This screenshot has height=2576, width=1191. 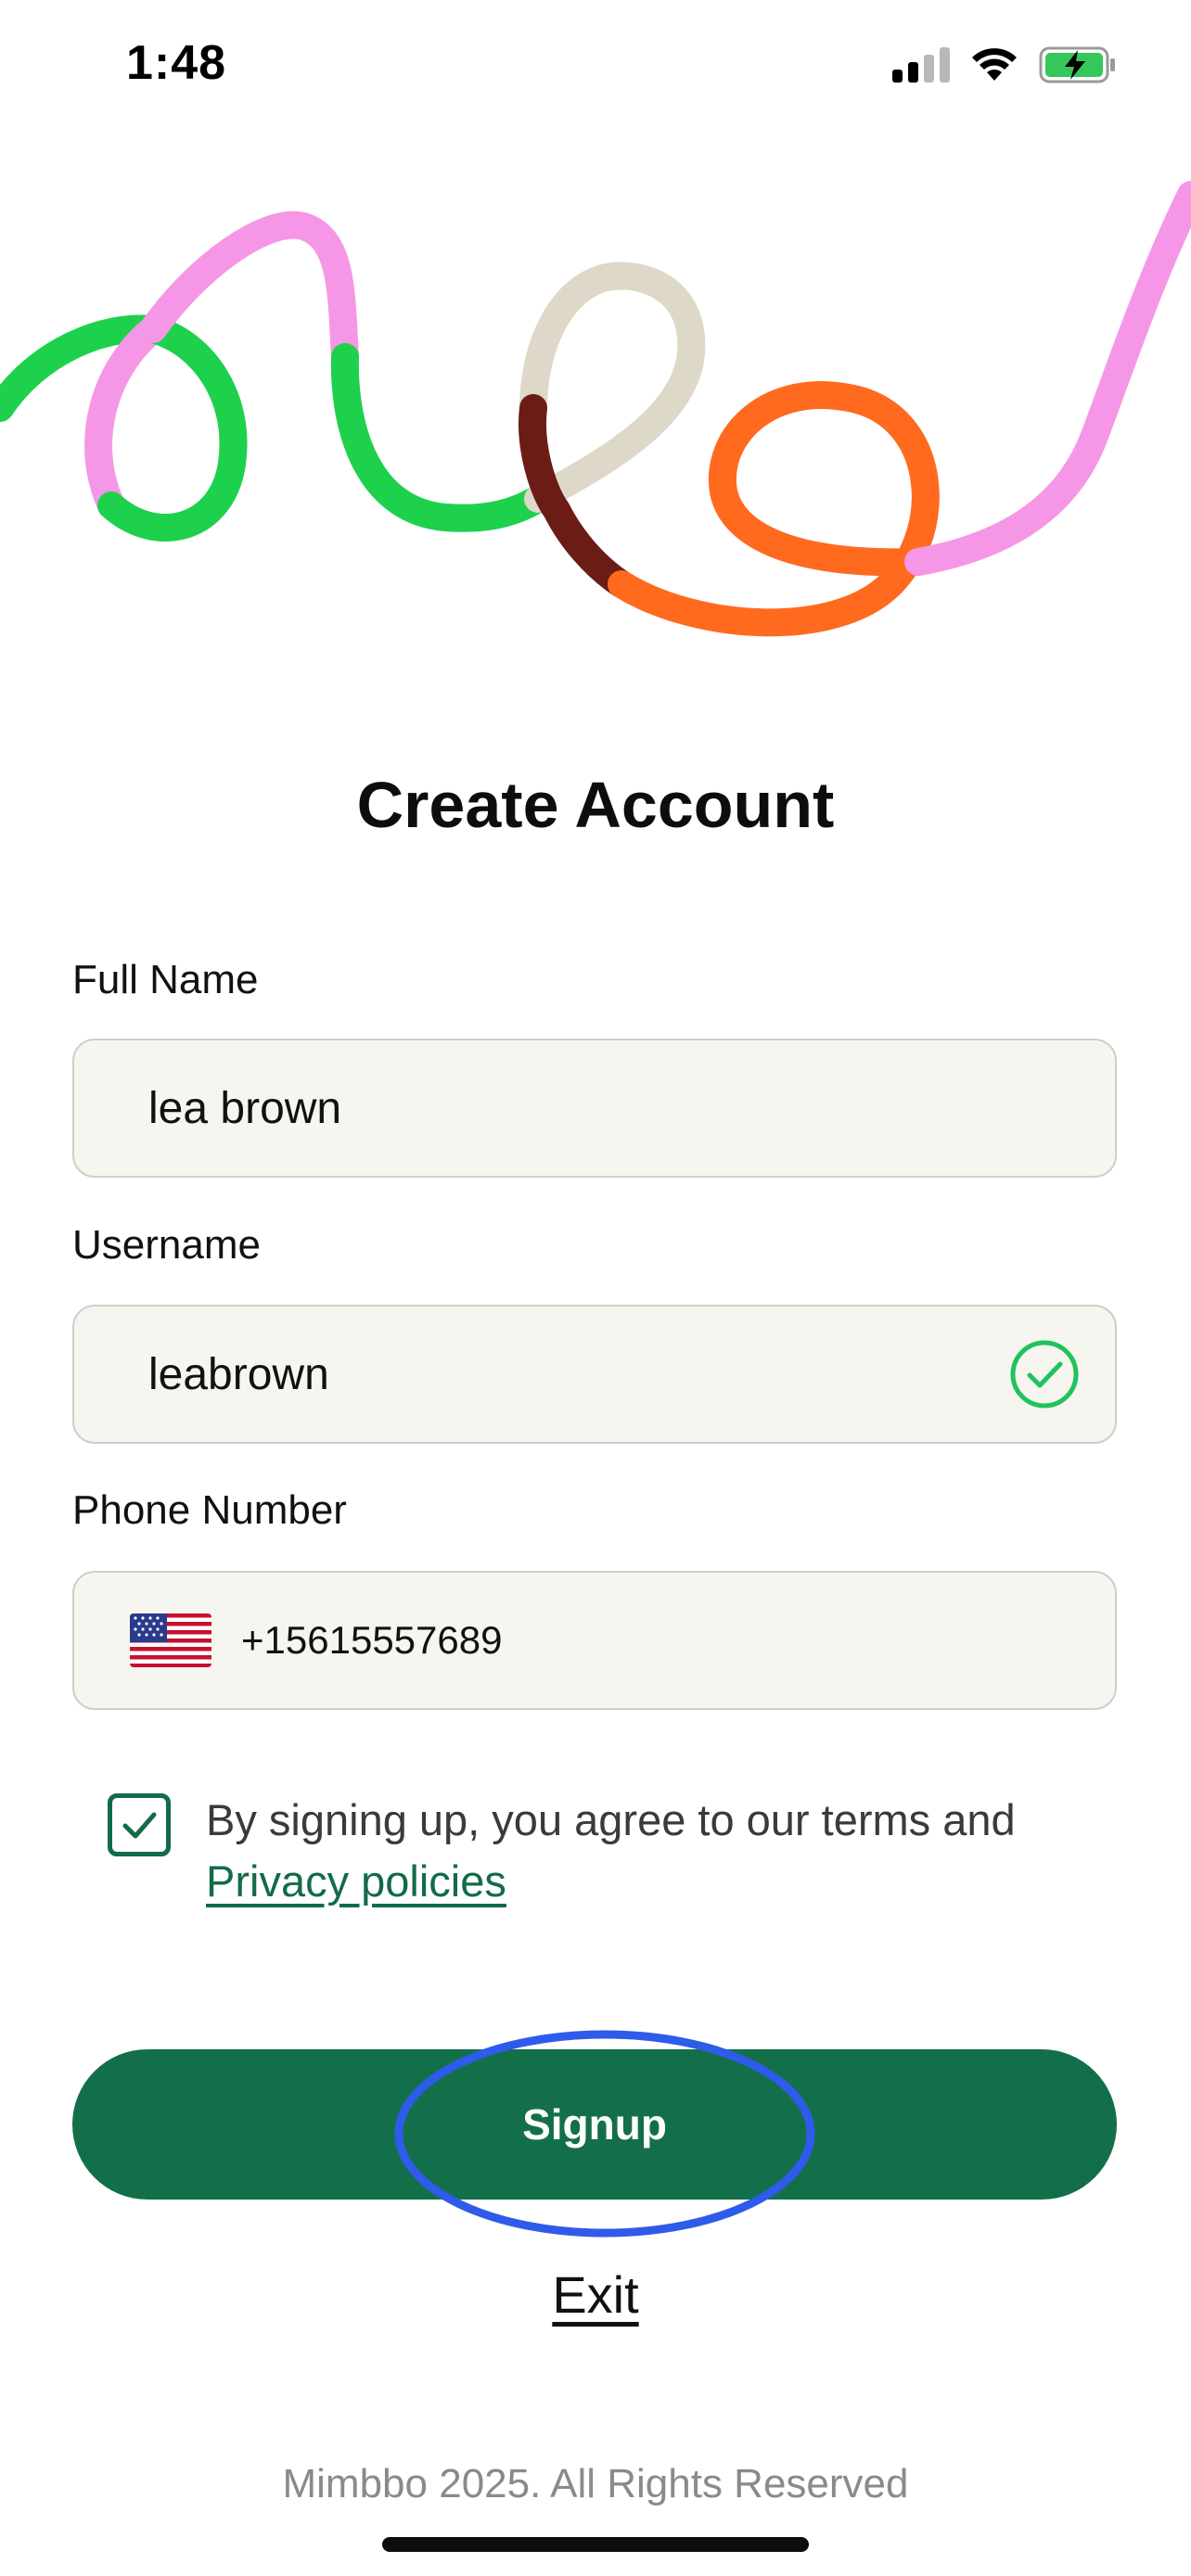 I want to click on privacy-policies-link: Privacy policies, so click(x=356, y=1881).